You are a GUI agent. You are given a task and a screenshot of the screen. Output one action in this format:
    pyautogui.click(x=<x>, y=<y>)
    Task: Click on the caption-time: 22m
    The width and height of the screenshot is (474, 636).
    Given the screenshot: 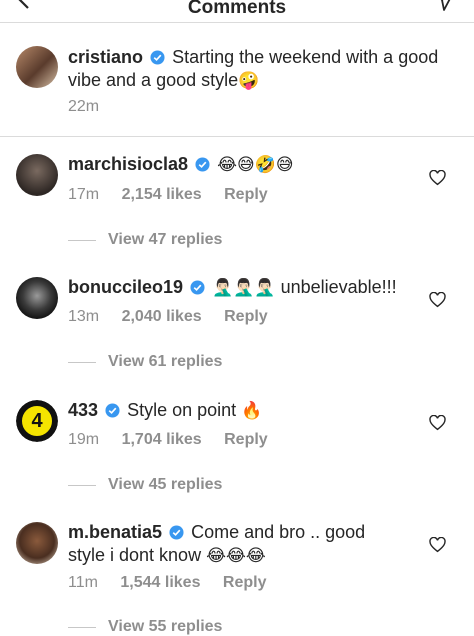 What is the action you would take?
    pyautogui.click(x=84, y=106)
    